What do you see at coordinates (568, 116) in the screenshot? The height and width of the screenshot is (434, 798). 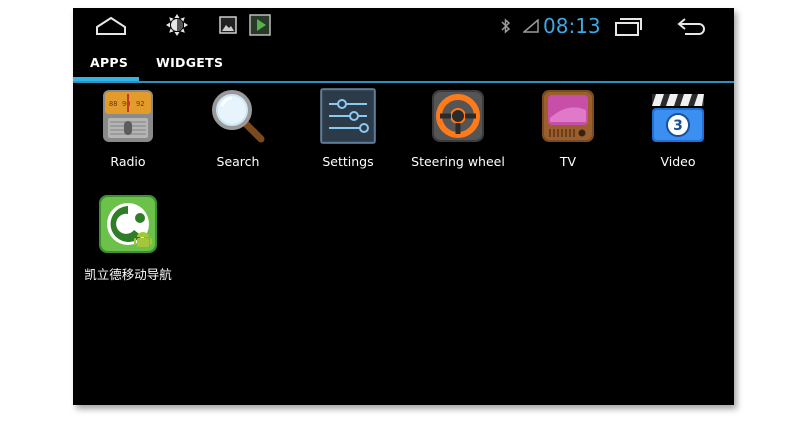 I see `tv-icon` at bounding box center [568, 116].